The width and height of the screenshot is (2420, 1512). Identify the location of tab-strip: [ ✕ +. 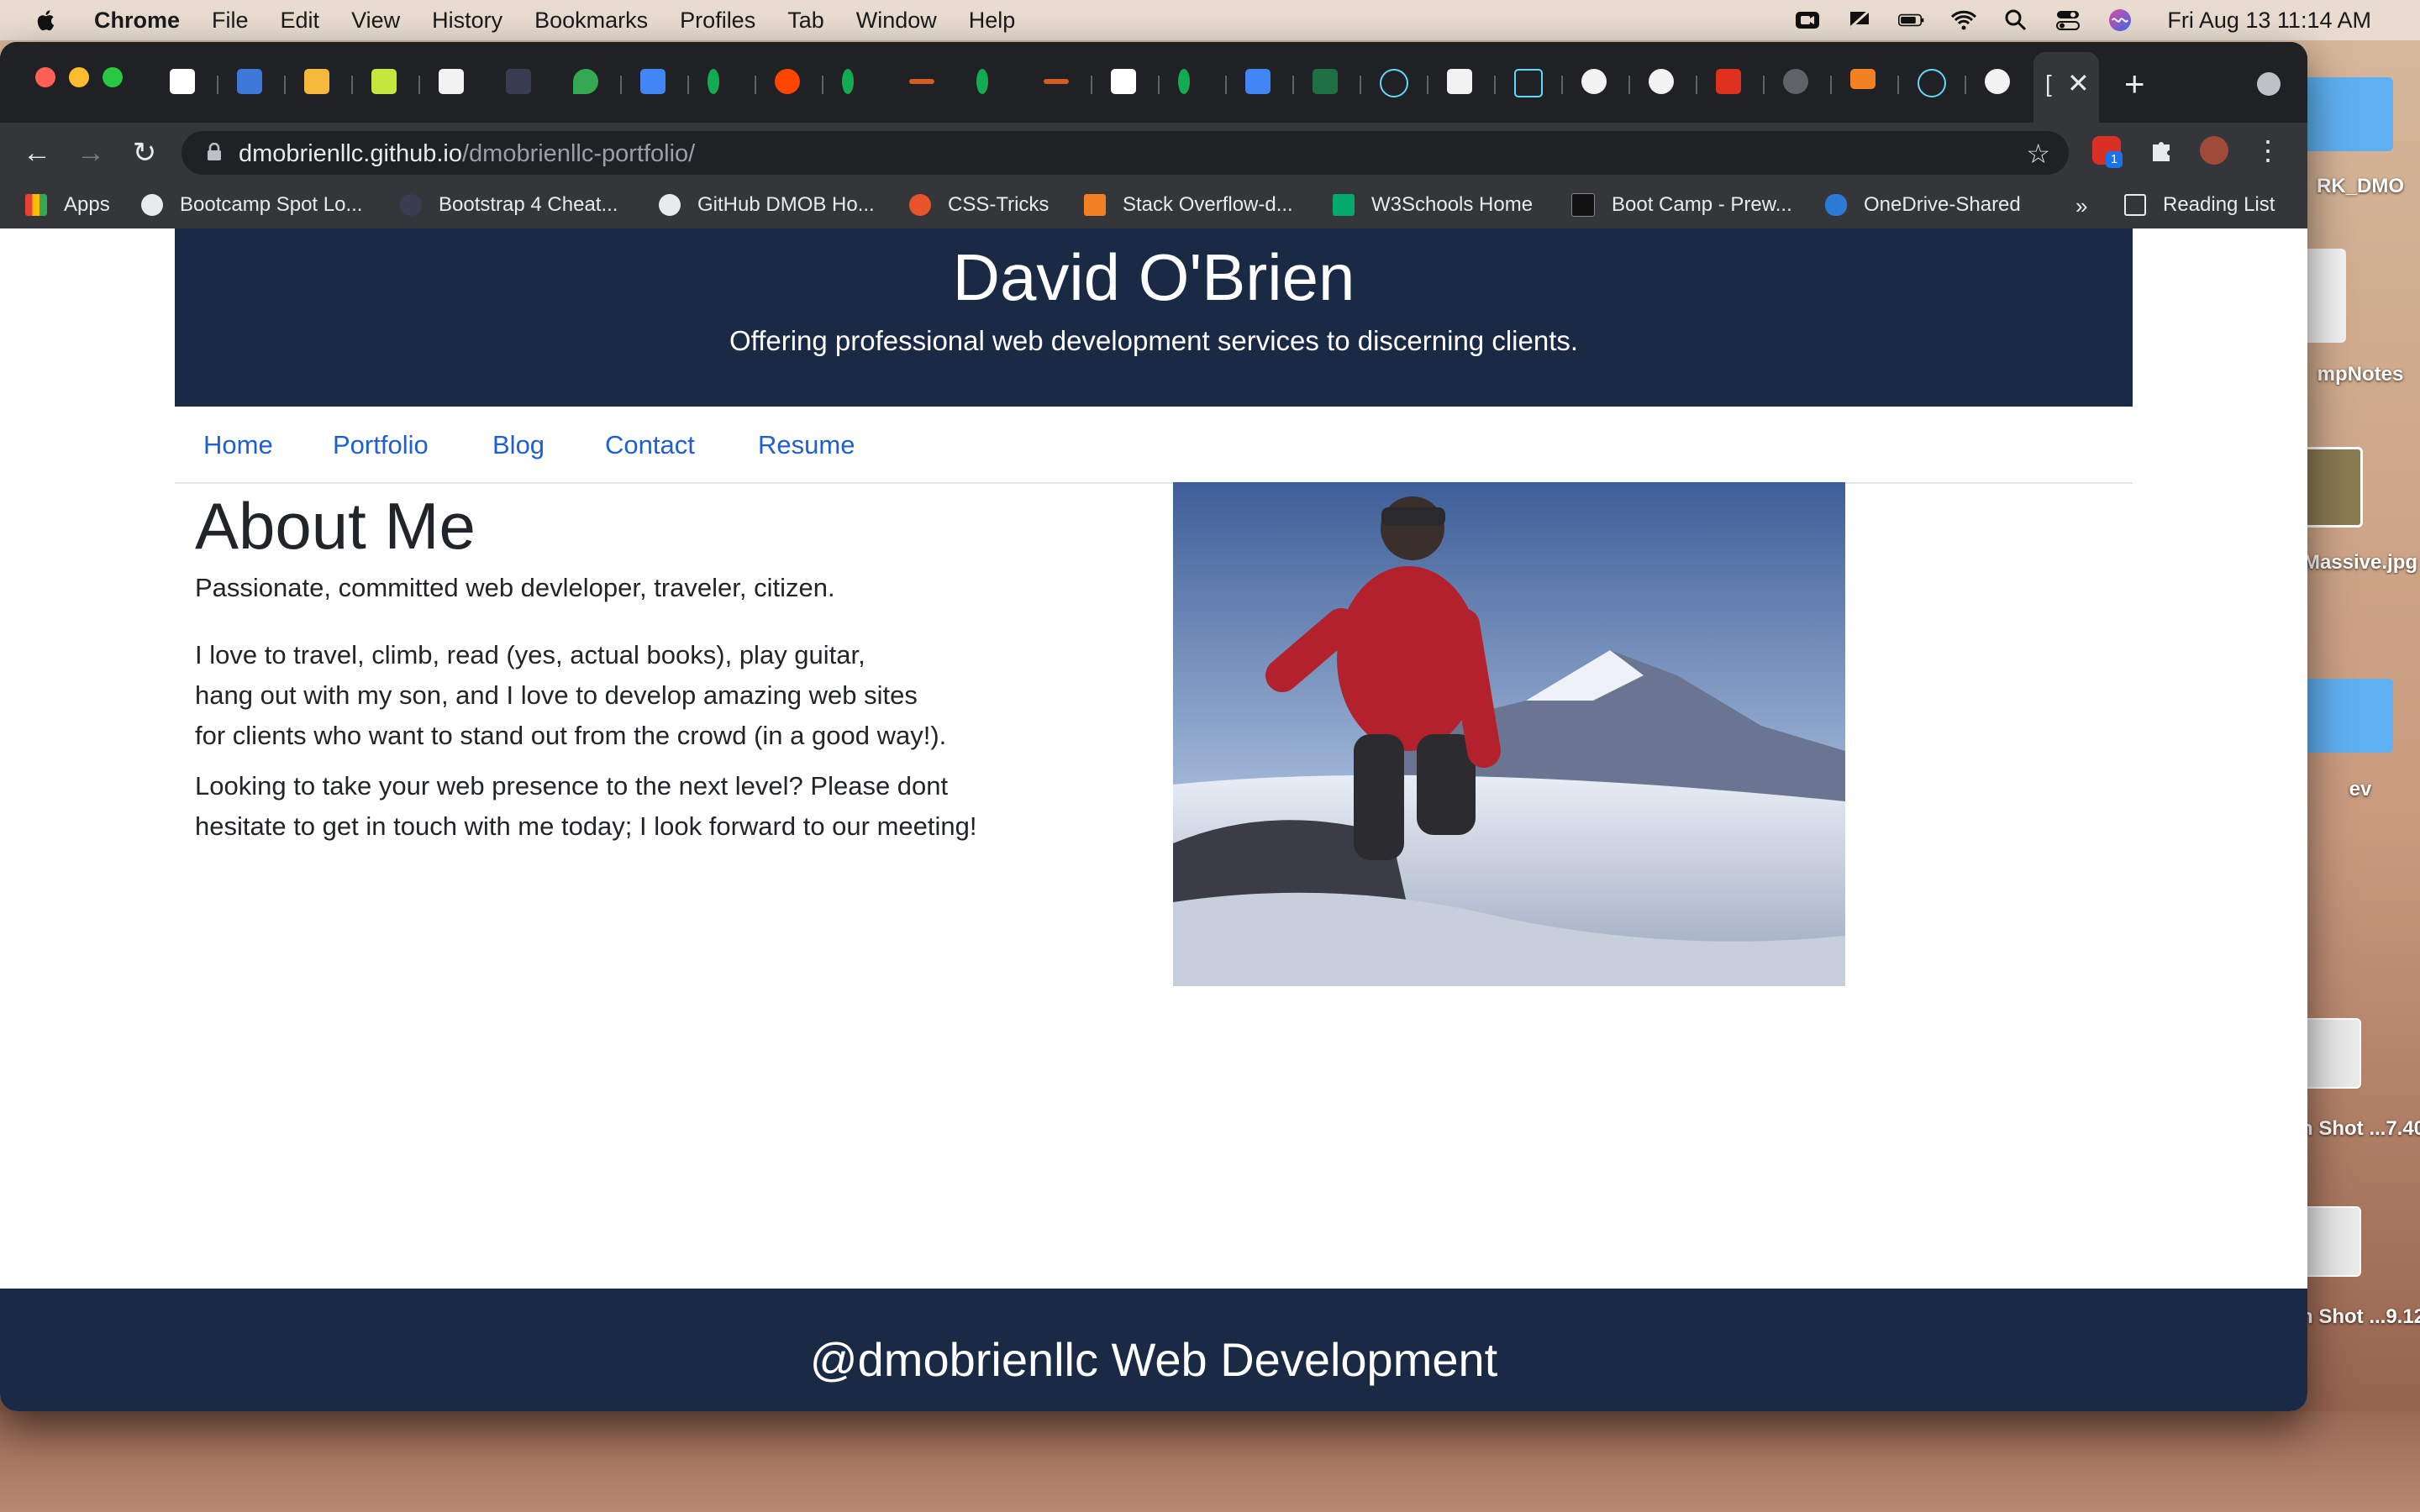
(1153, 82).